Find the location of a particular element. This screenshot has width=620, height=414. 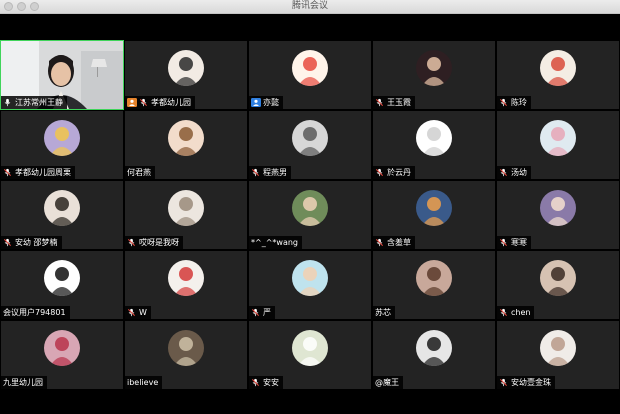

participant-tile: 哎呀是我呀 is located at coordinates (186, 215).